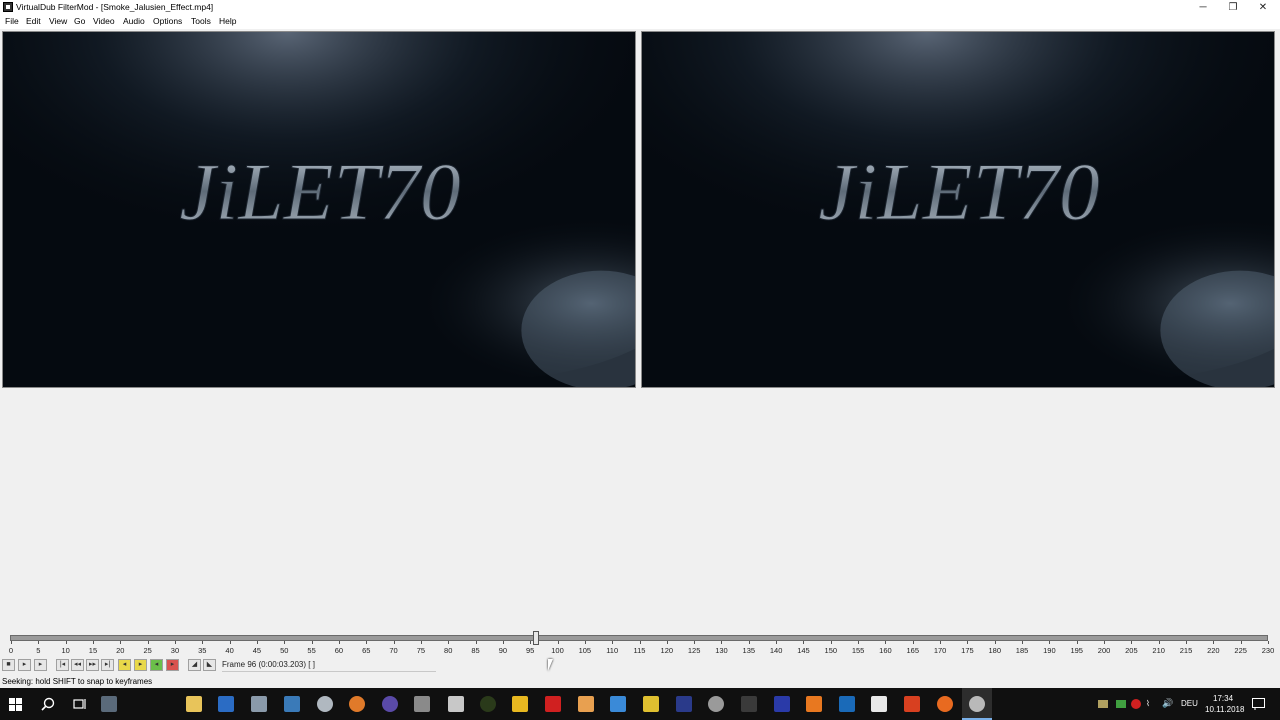 Image resolution: width=1280 pixels, height=720 pixels. What do you see at coordinates (140, 665) in the screenshot?
I see `next-keyframe-icon: ▸` at bounding box center [140, 665].